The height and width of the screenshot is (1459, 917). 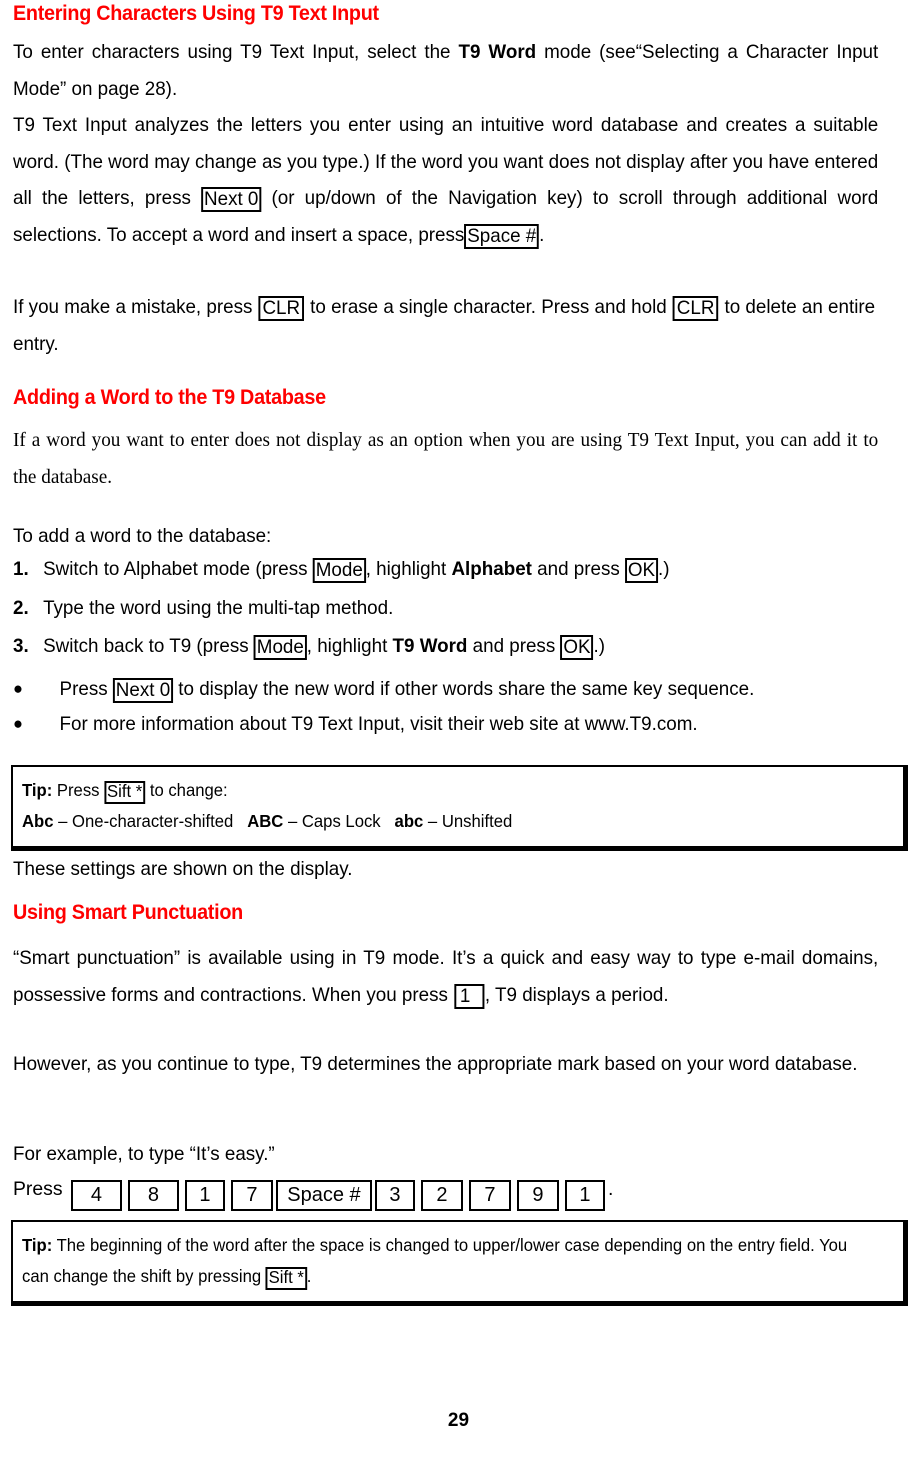 I want to click on paragraph-to-add-word: To add a word to the database:, so click(x=142, y=536).